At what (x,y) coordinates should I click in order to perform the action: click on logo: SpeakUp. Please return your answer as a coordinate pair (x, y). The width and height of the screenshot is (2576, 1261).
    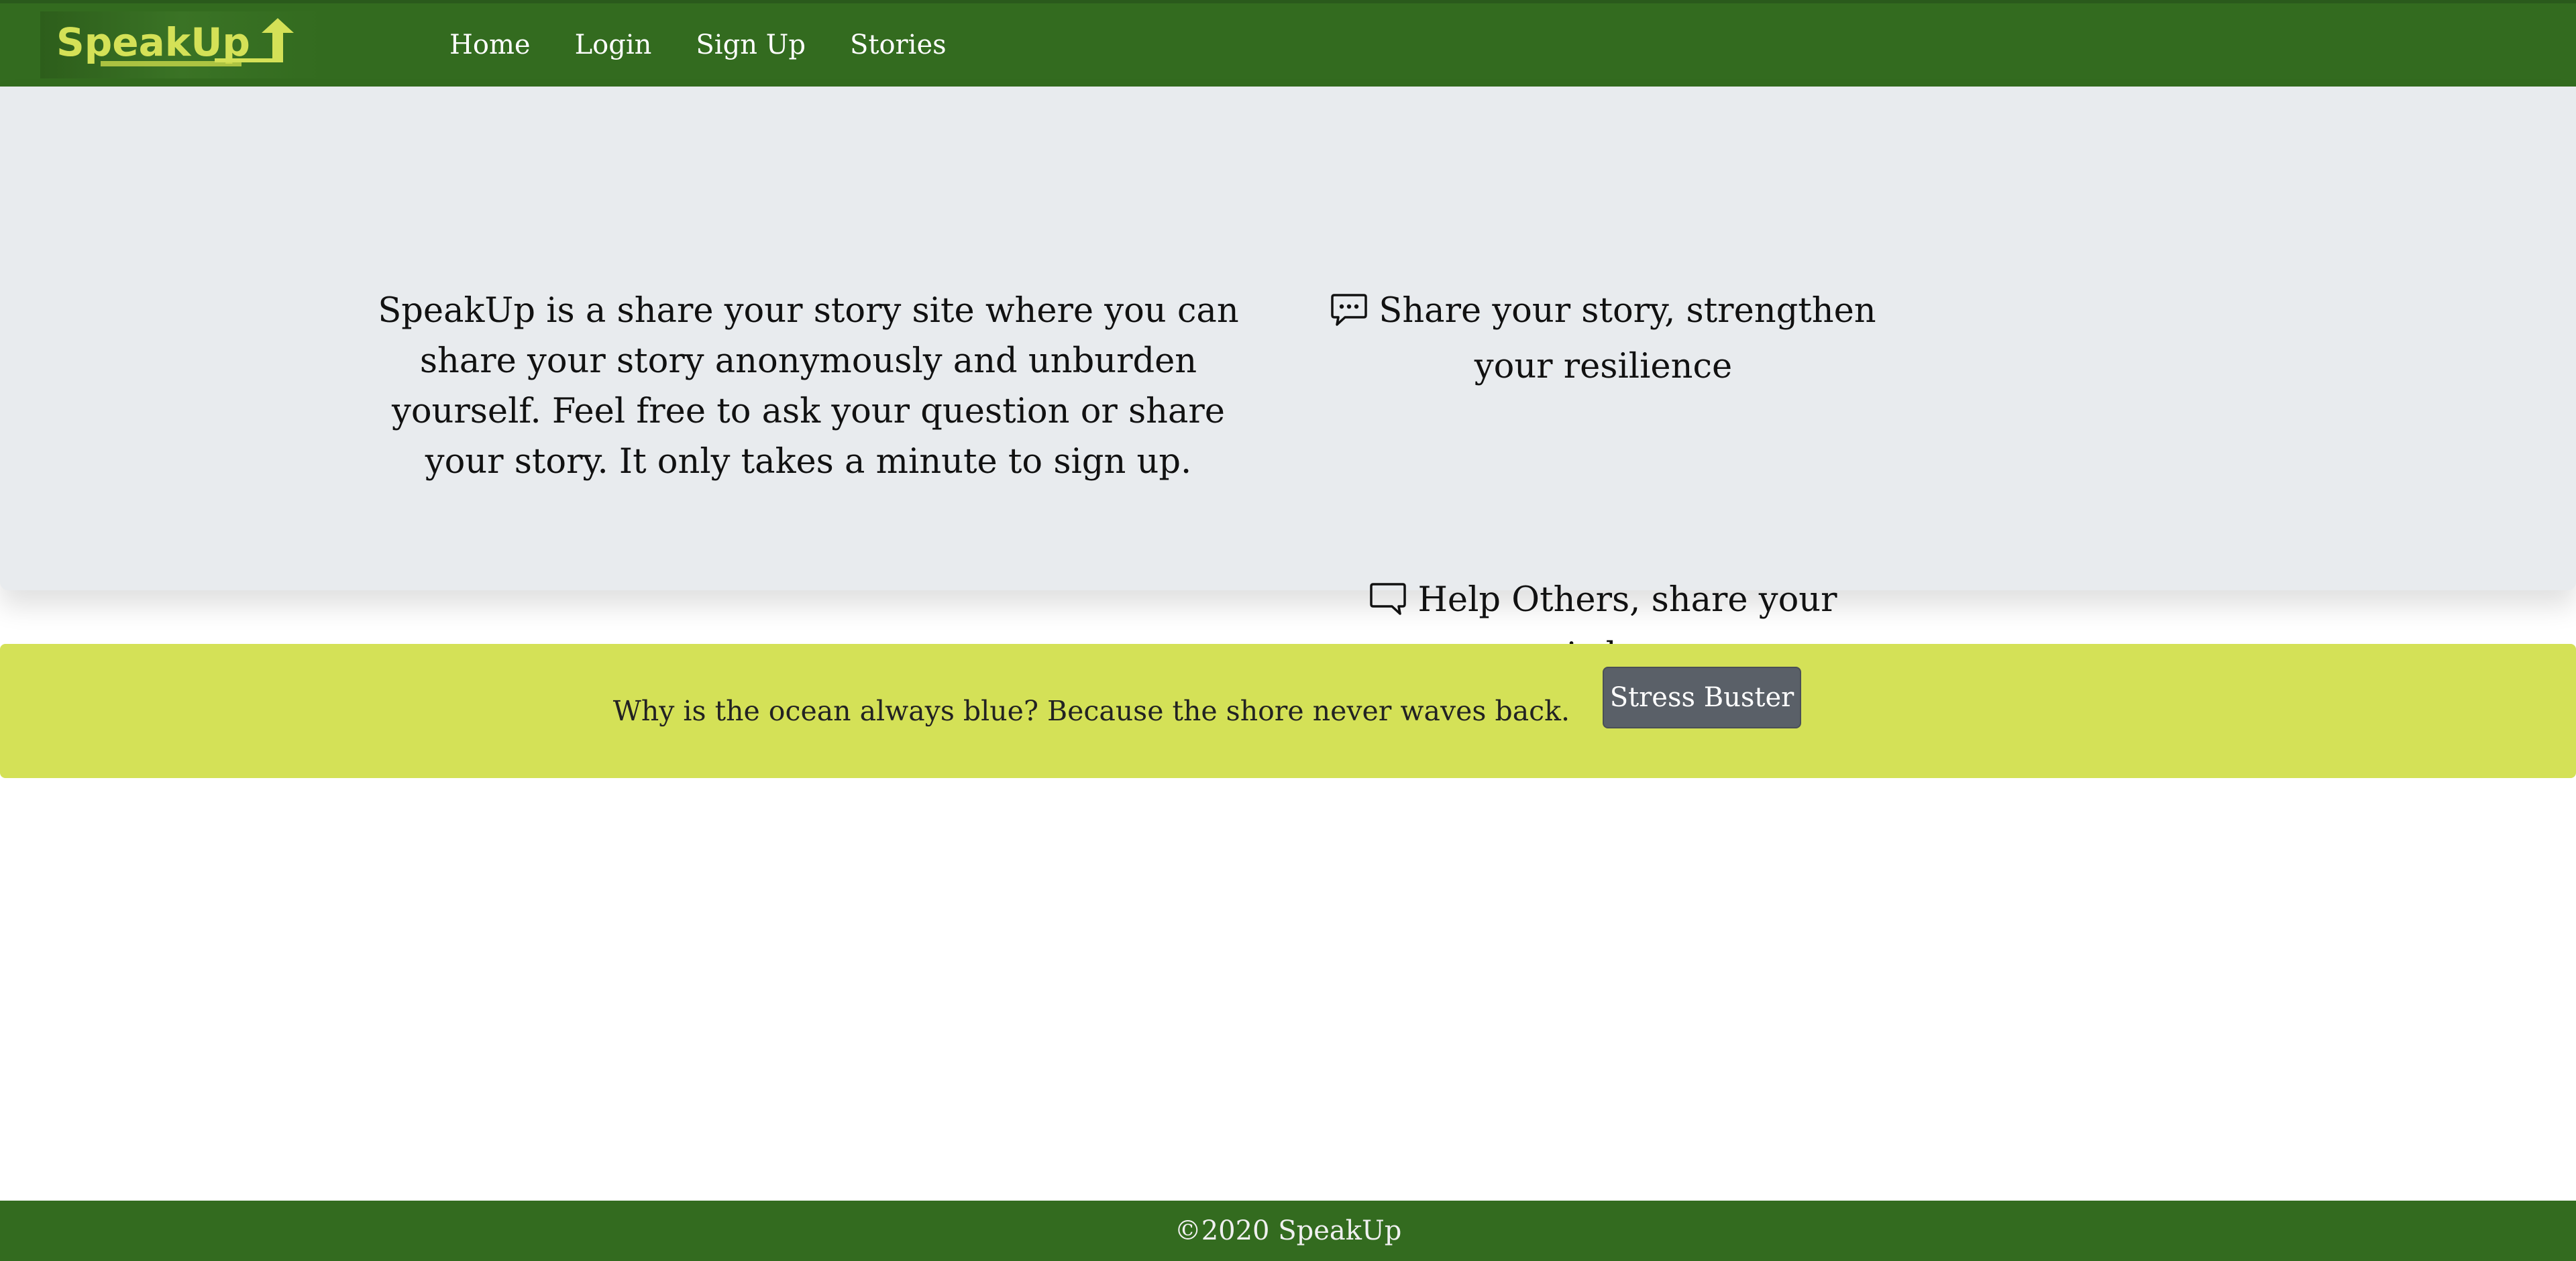
    Looking at the image, I should click on (181, 45).